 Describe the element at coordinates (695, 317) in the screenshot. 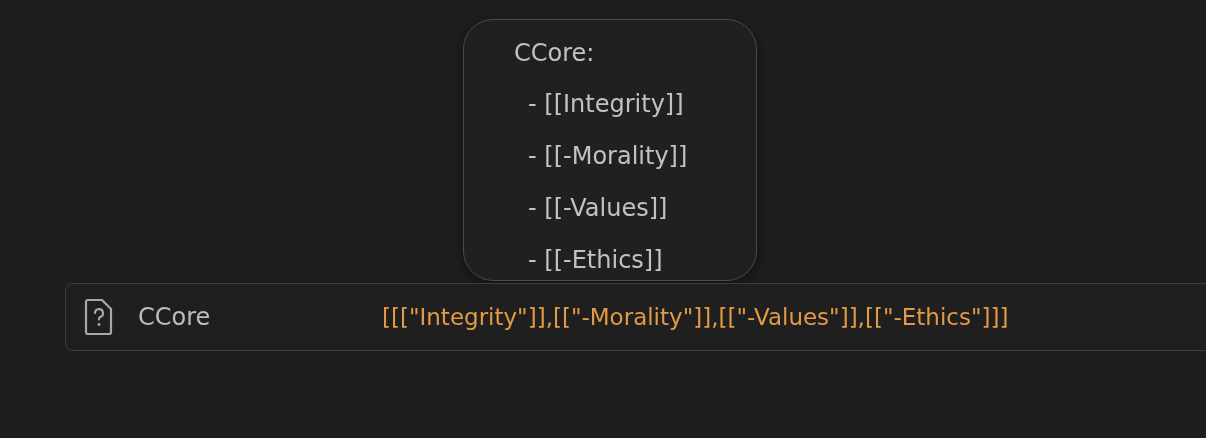

I see `property-value: [[["Integrity"]],[["-Morality"]],[["-Values"]],[["-Ethics"]]]` at that location.